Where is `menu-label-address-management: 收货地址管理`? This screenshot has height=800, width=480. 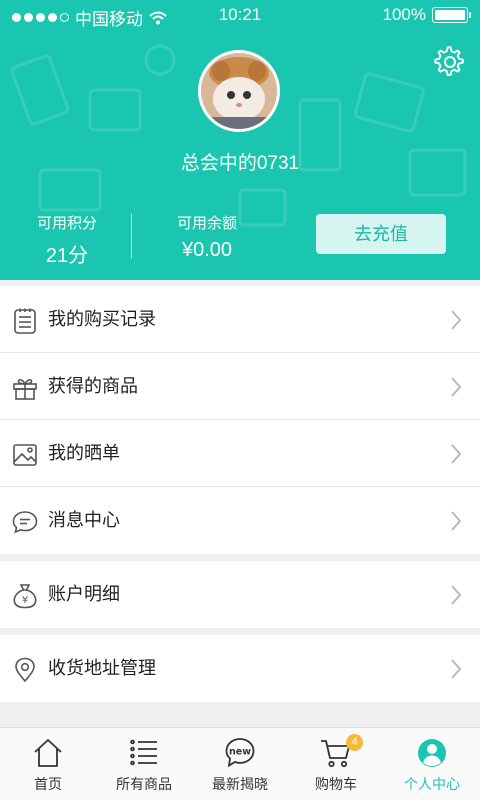 menu-label-address-management: 收货地址管理 is located at coordinates (102, 668).